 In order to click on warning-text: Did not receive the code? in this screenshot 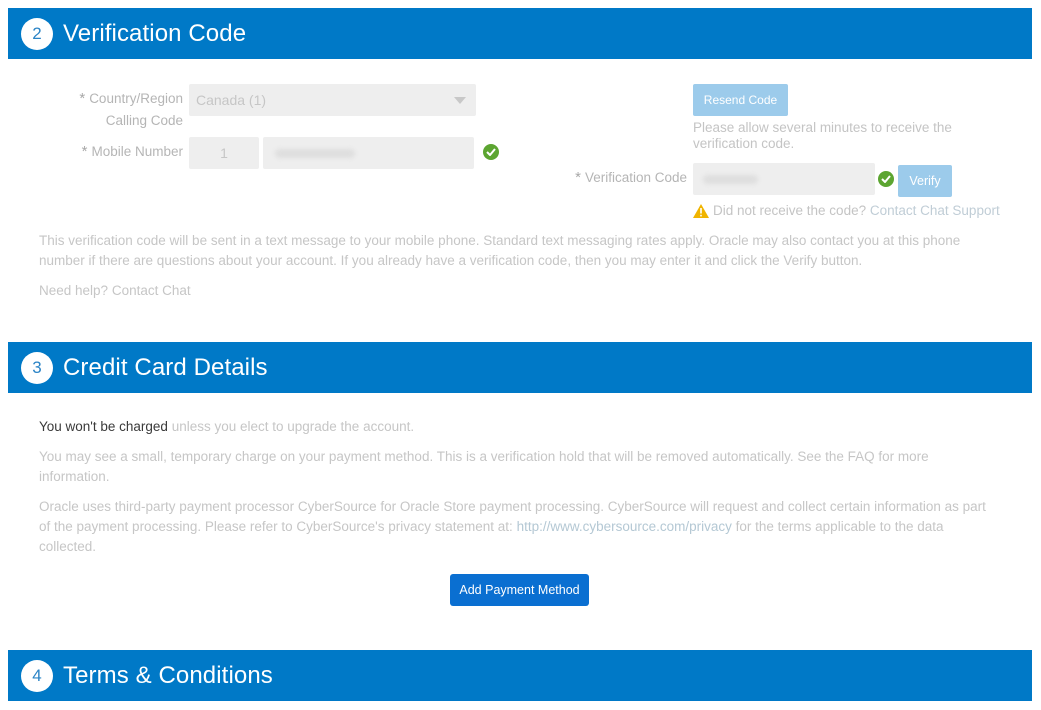, I will do `click(790, 210)`.